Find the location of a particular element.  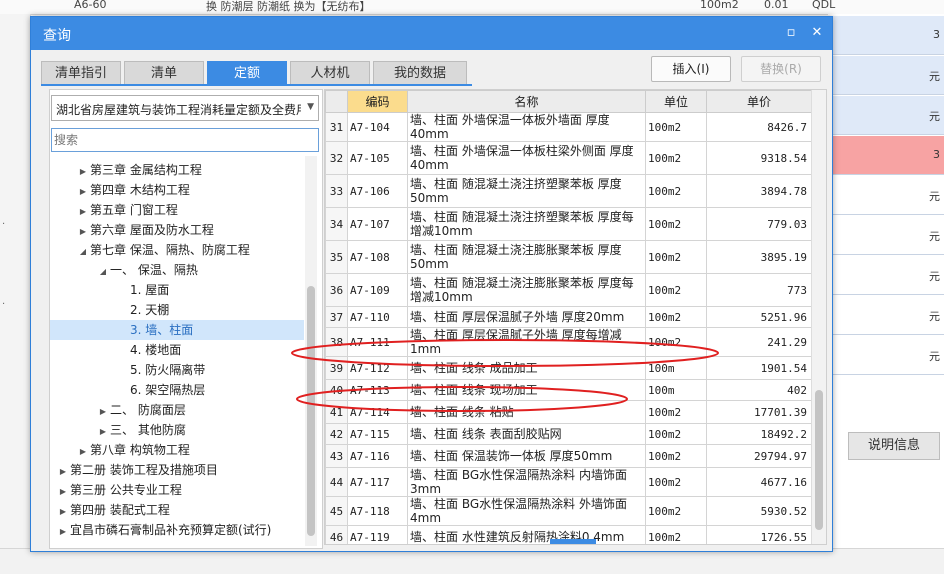

tree-node: 1. 屋面 is located at coordinates (177, 290).